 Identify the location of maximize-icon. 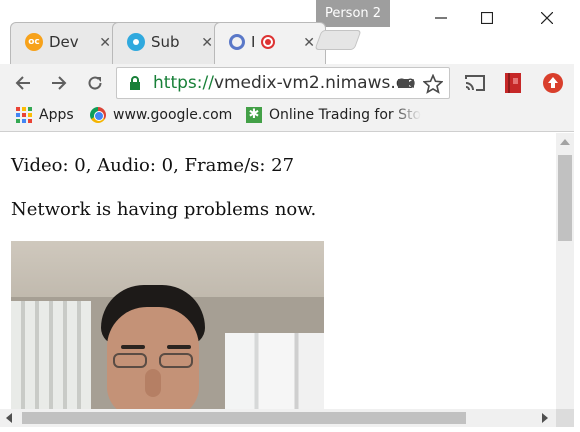
(487, 18).